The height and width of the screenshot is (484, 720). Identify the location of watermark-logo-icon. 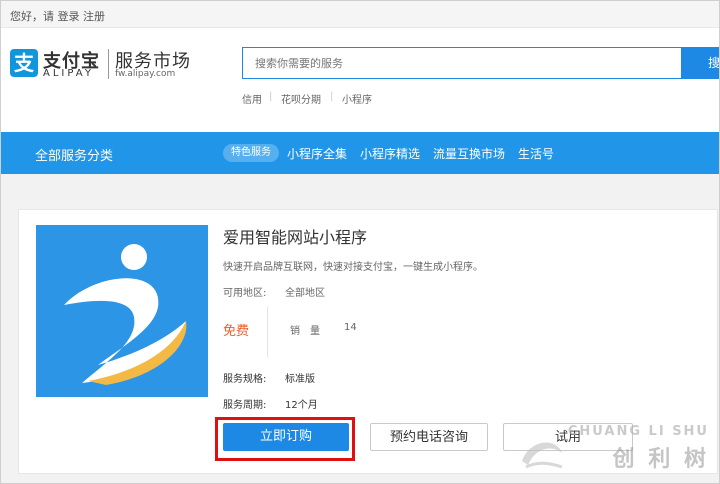
(542, 455).